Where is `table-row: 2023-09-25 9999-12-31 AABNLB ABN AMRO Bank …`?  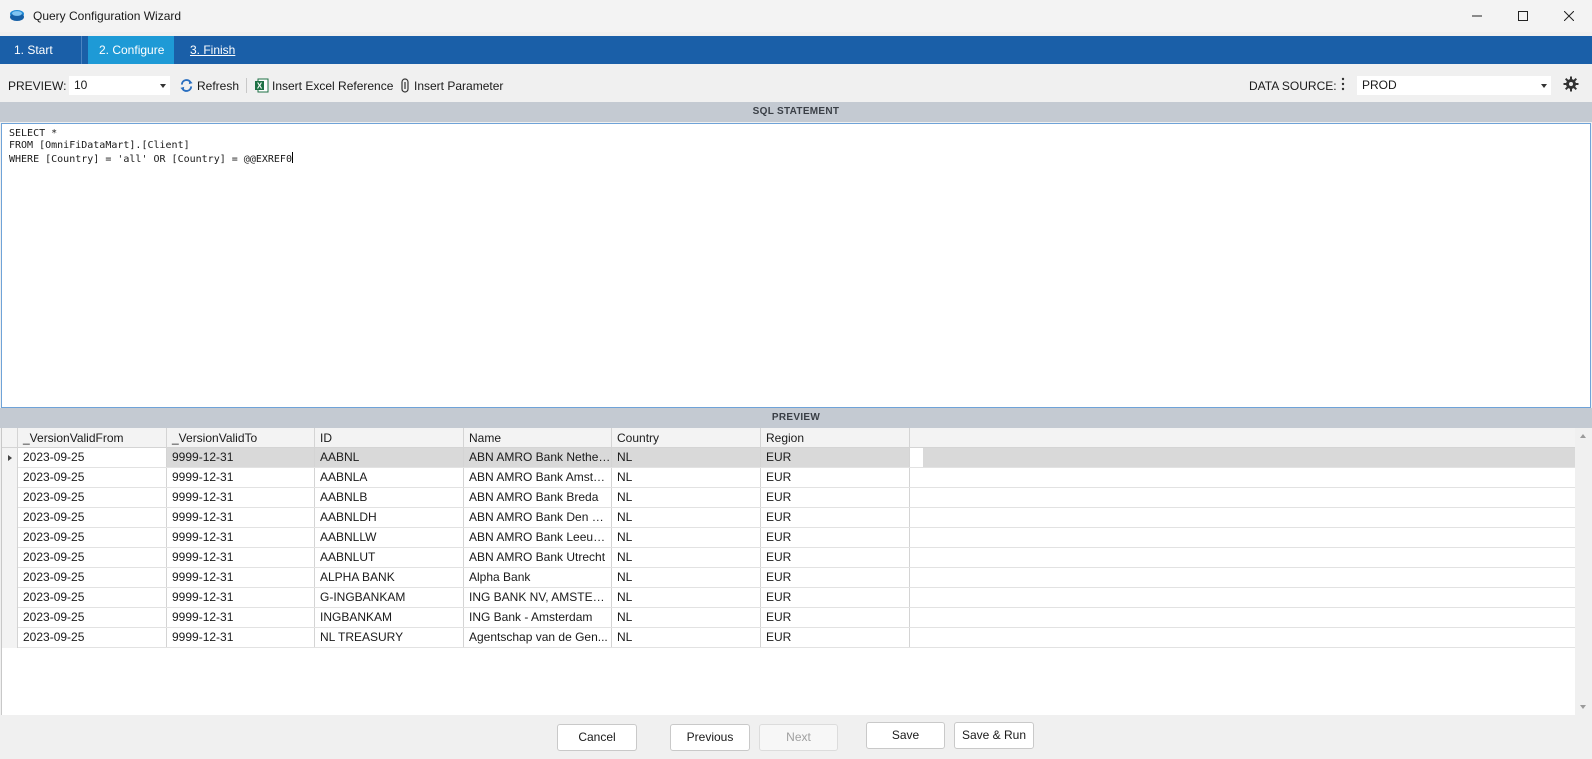
table-row: 2023-09-25 9999-12-31 AABNLB ABN AMRO Bank … is located at coordinates (789, 498).